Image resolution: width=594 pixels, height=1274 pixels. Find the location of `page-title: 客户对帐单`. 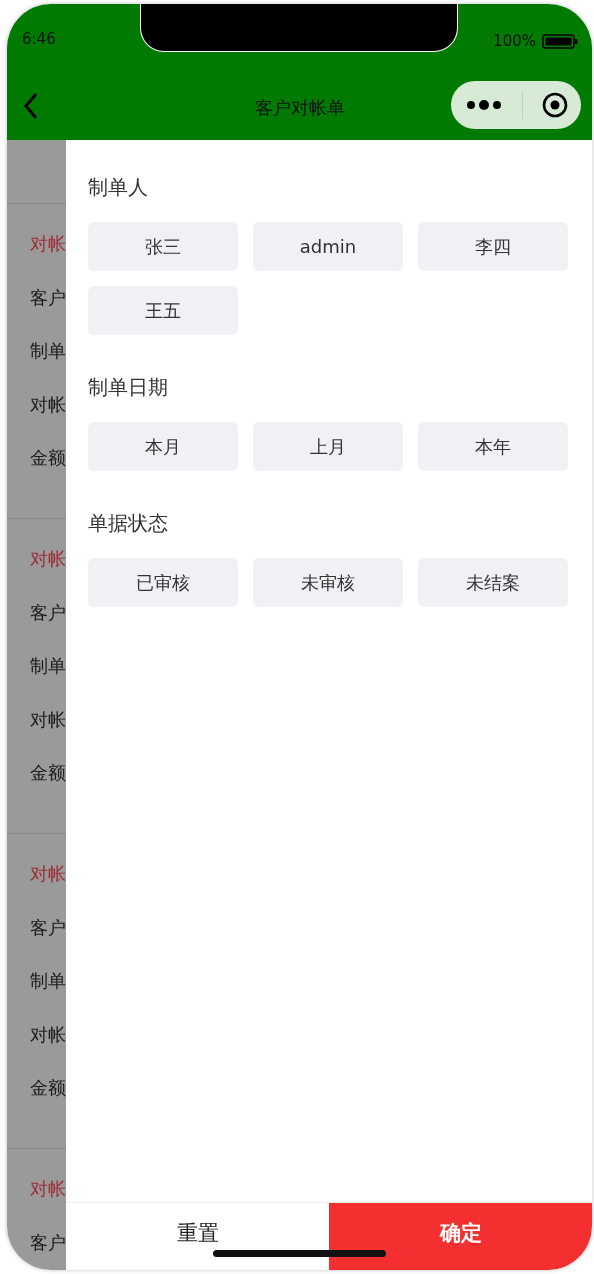

page-title: 客户对帐单 is located at coordinates (299, 108).